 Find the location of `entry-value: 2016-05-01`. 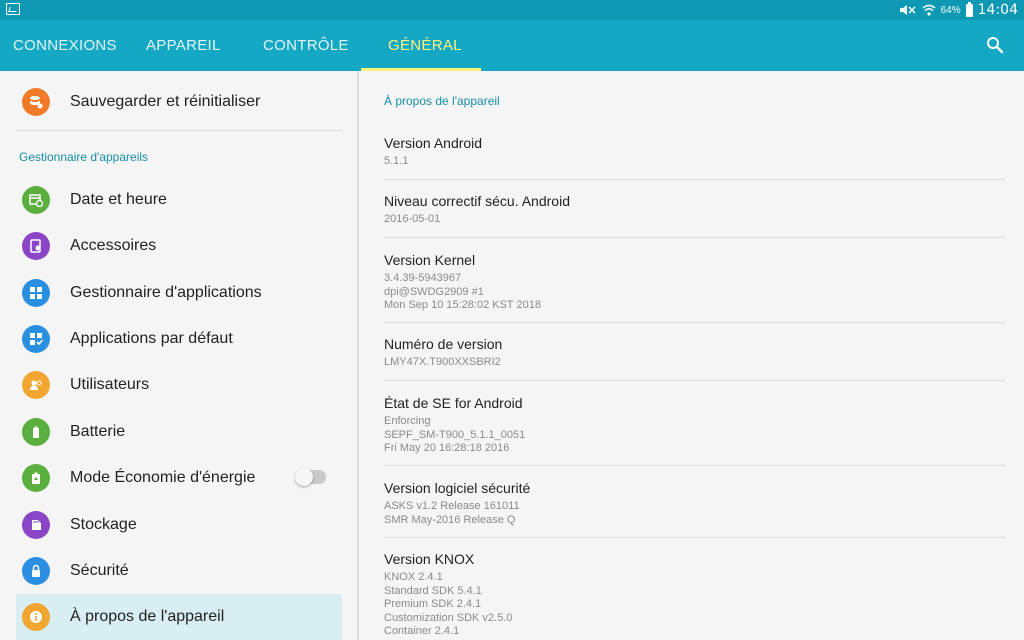

entry-value: 2016-05-01 is located at coordinates (412, 219).